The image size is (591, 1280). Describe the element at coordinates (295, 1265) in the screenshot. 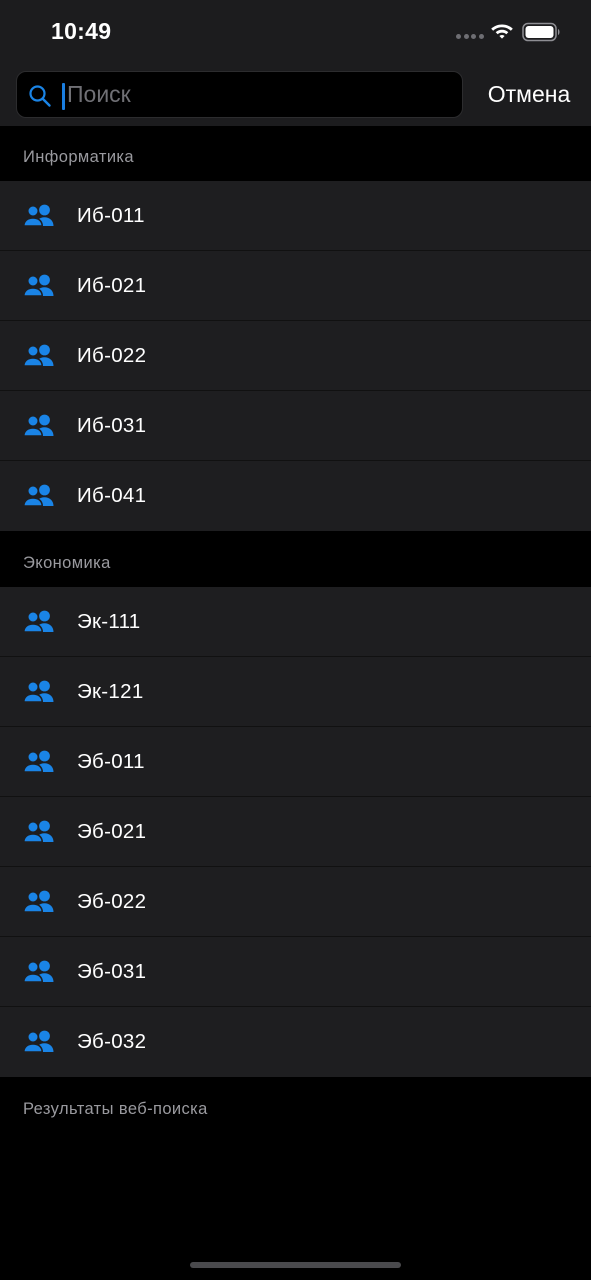

I see `home-indicator` at that location.